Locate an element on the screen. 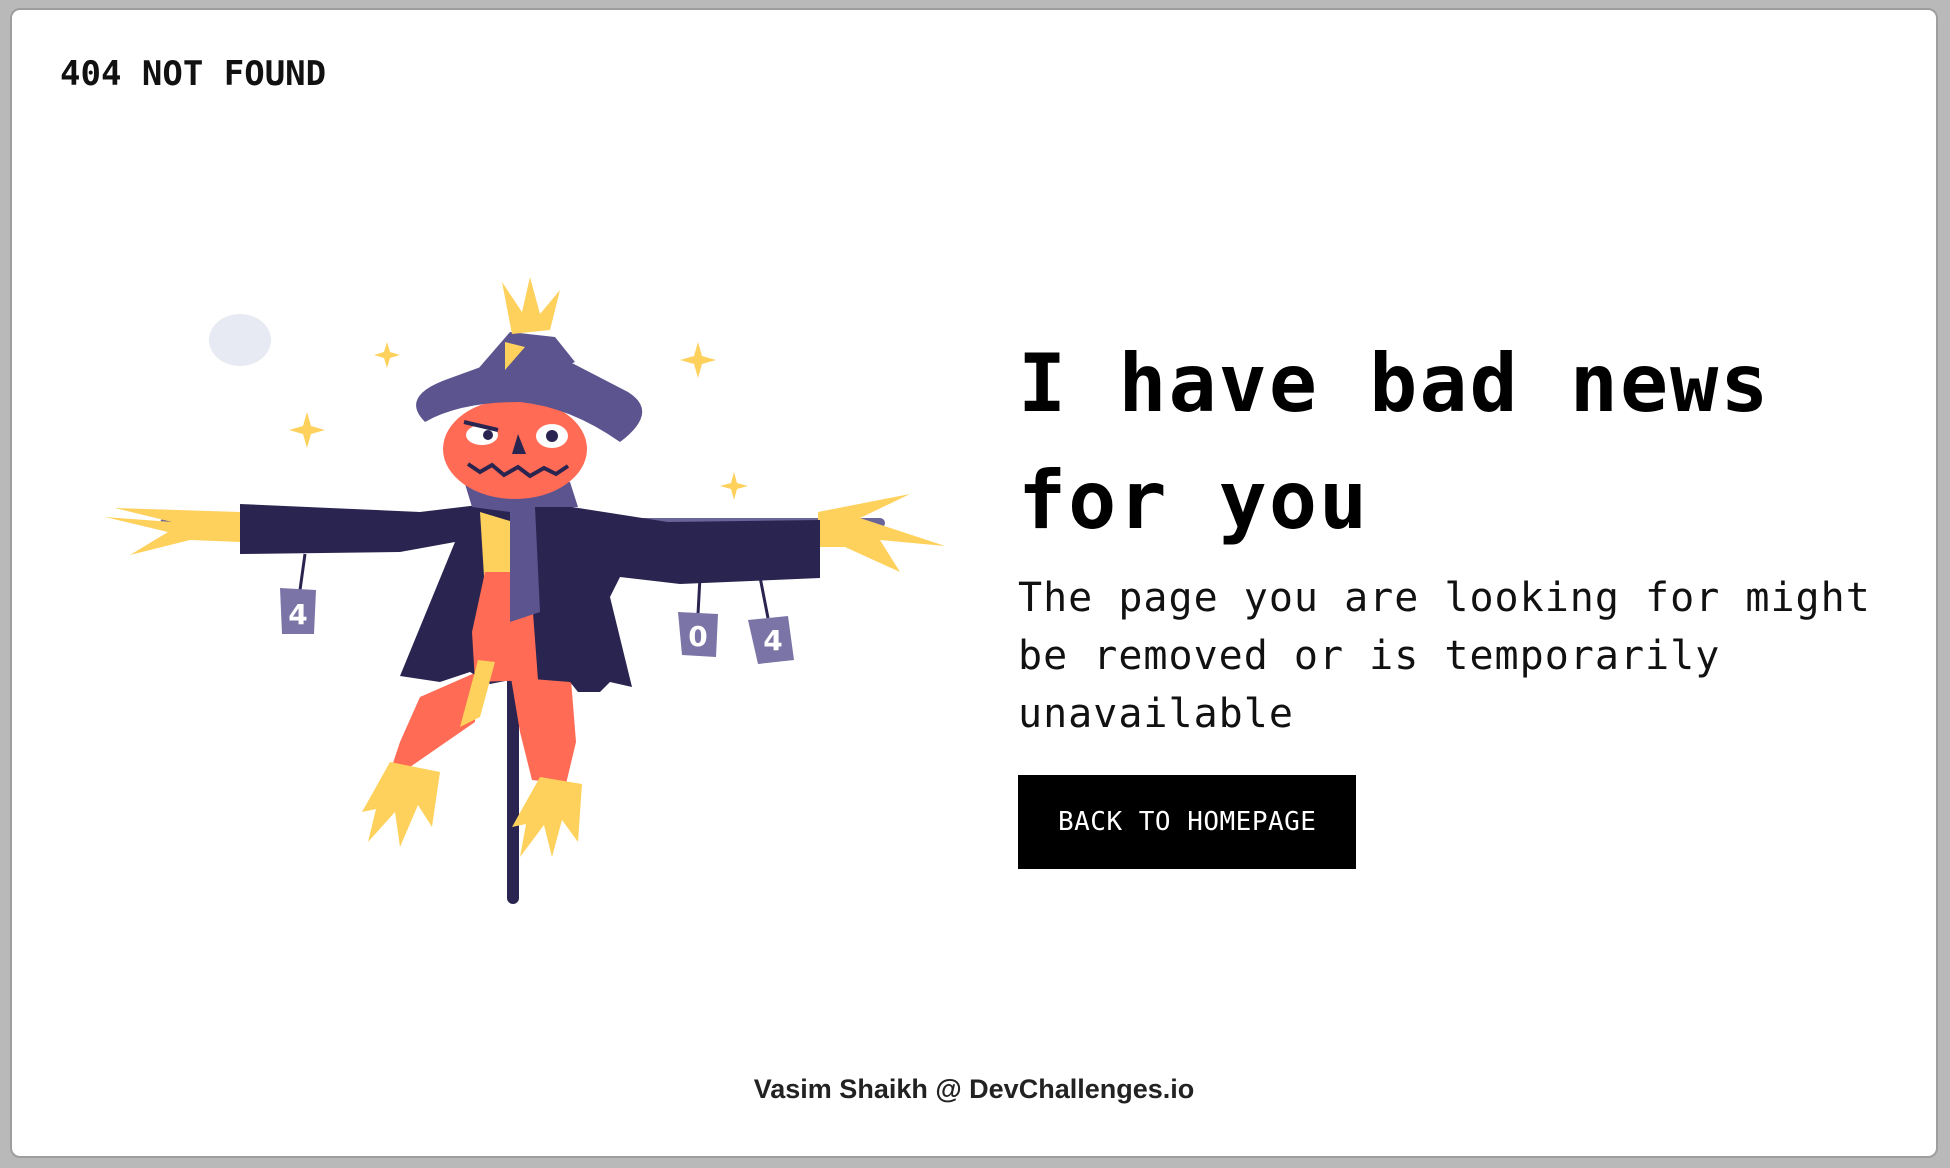 The height and width of the screenshot is (1168, 1950). straw-hat-tuft is located at coordinates (531, 305).